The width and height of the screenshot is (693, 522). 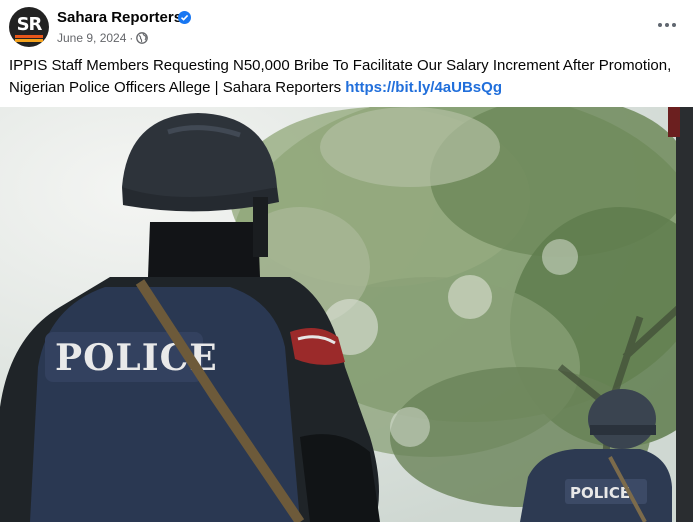 I want to click on post-header: SR Sahara Reporters June 9, 2024 ·, so click(x=346, y=26).